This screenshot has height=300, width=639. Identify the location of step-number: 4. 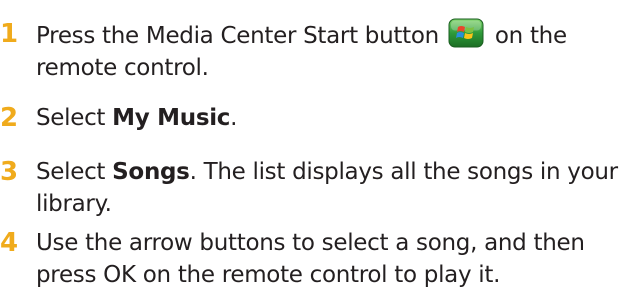
(9, 243).